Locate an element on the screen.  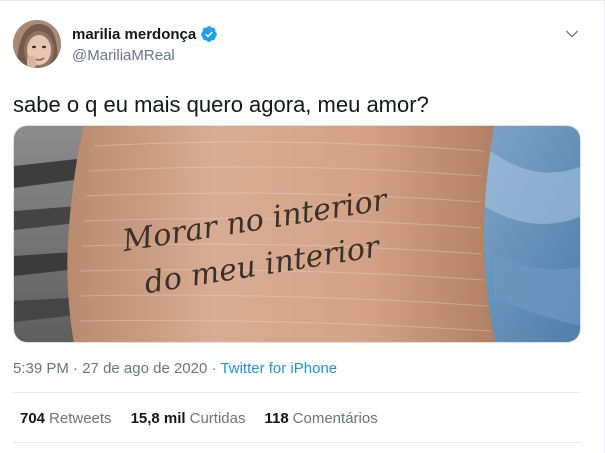
avatar is located at coordinates (37, 44).